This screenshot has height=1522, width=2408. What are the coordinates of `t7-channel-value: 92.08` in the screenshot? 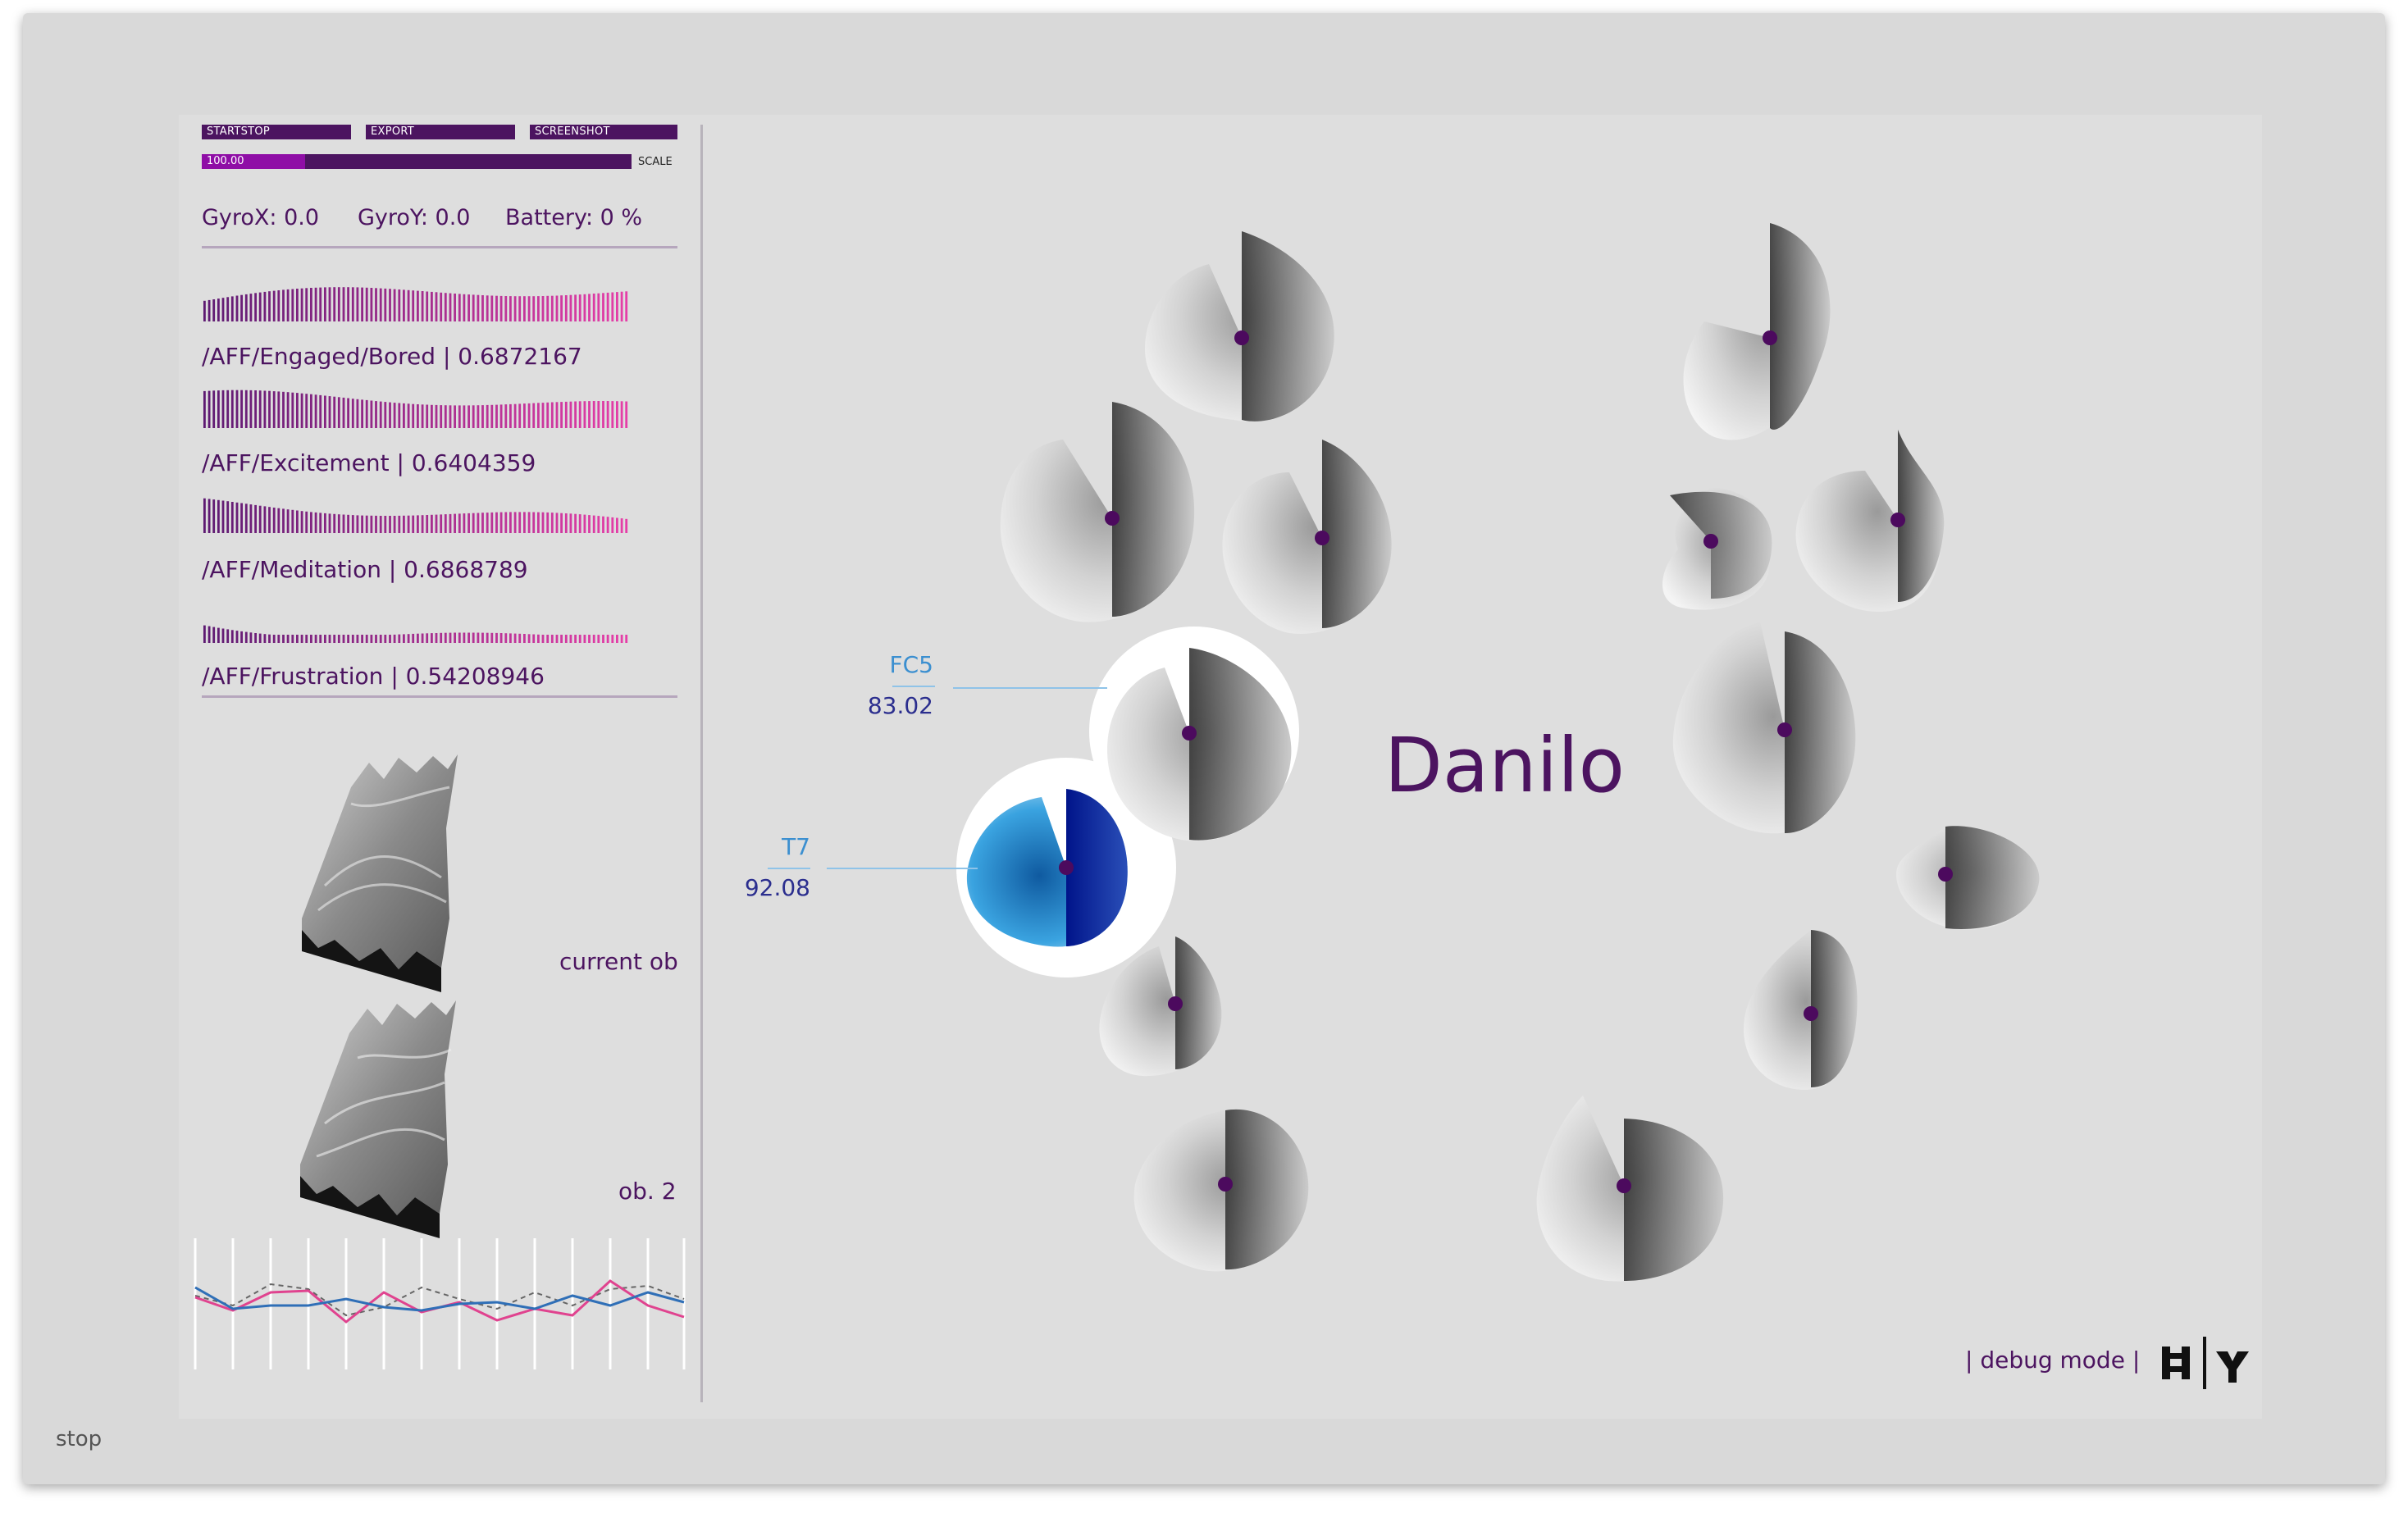 It's located at (777, 888).